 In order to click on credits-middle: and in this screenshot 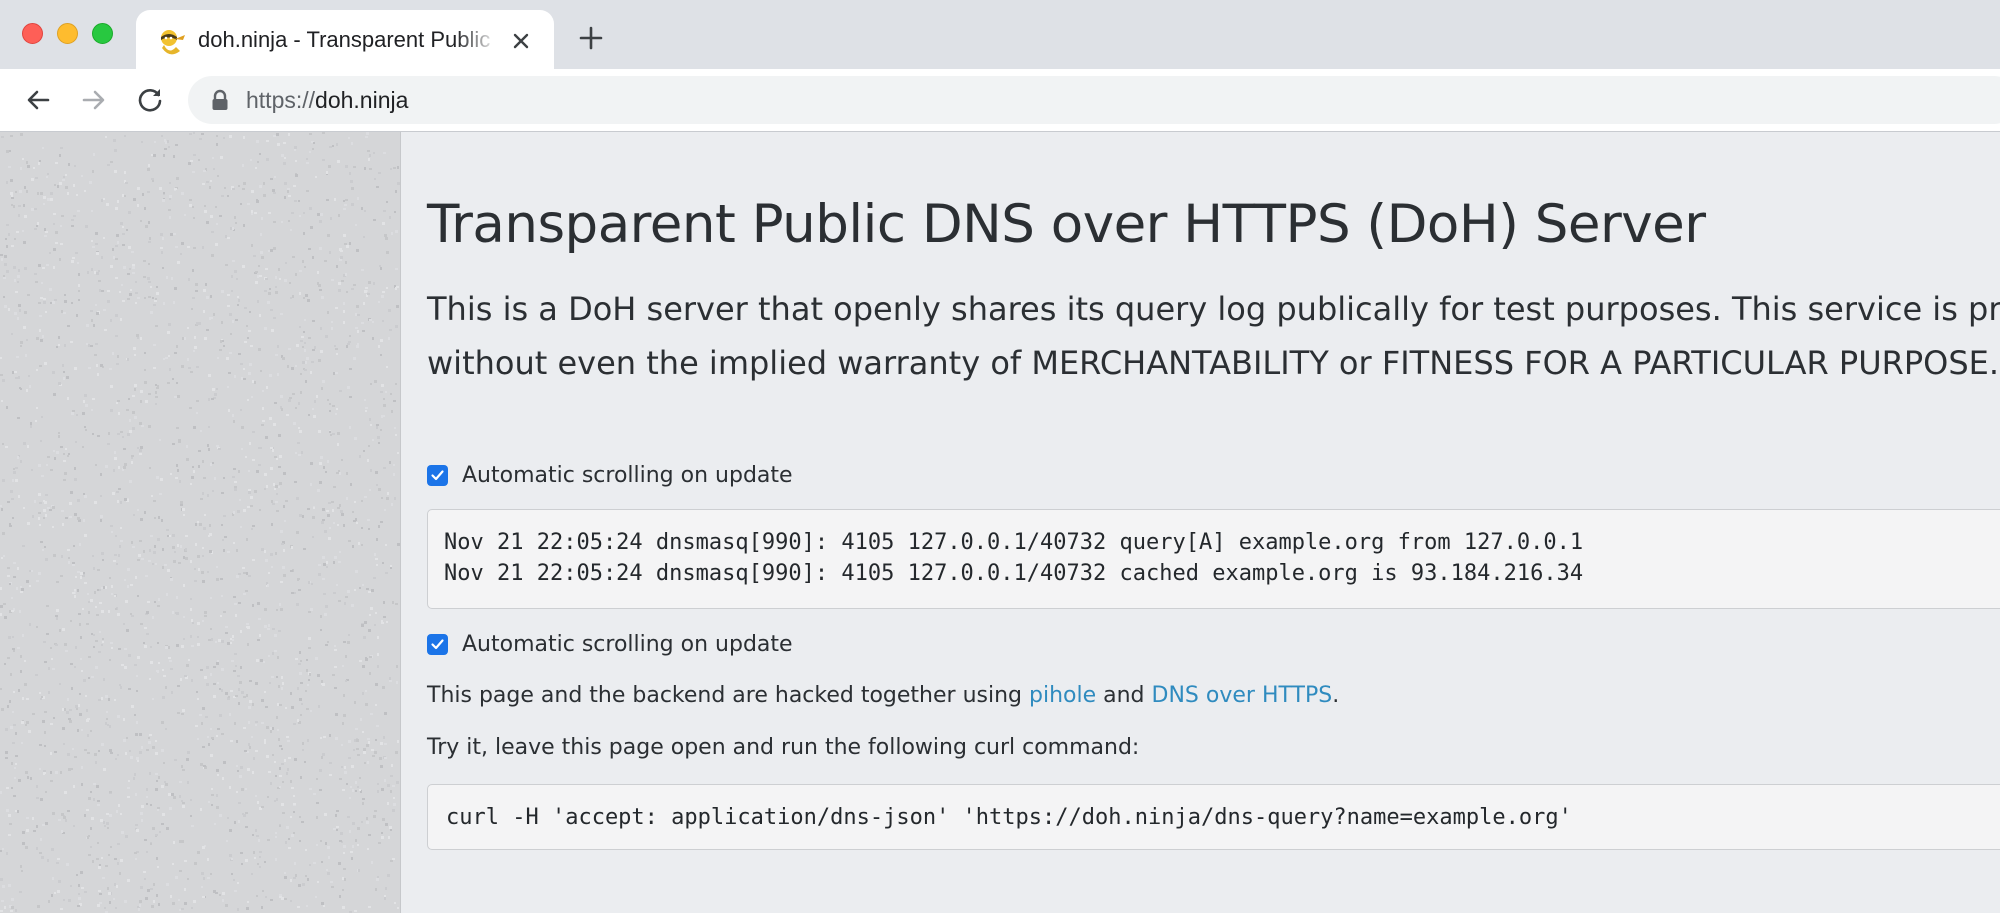, I will do `click(1124, 695)`.